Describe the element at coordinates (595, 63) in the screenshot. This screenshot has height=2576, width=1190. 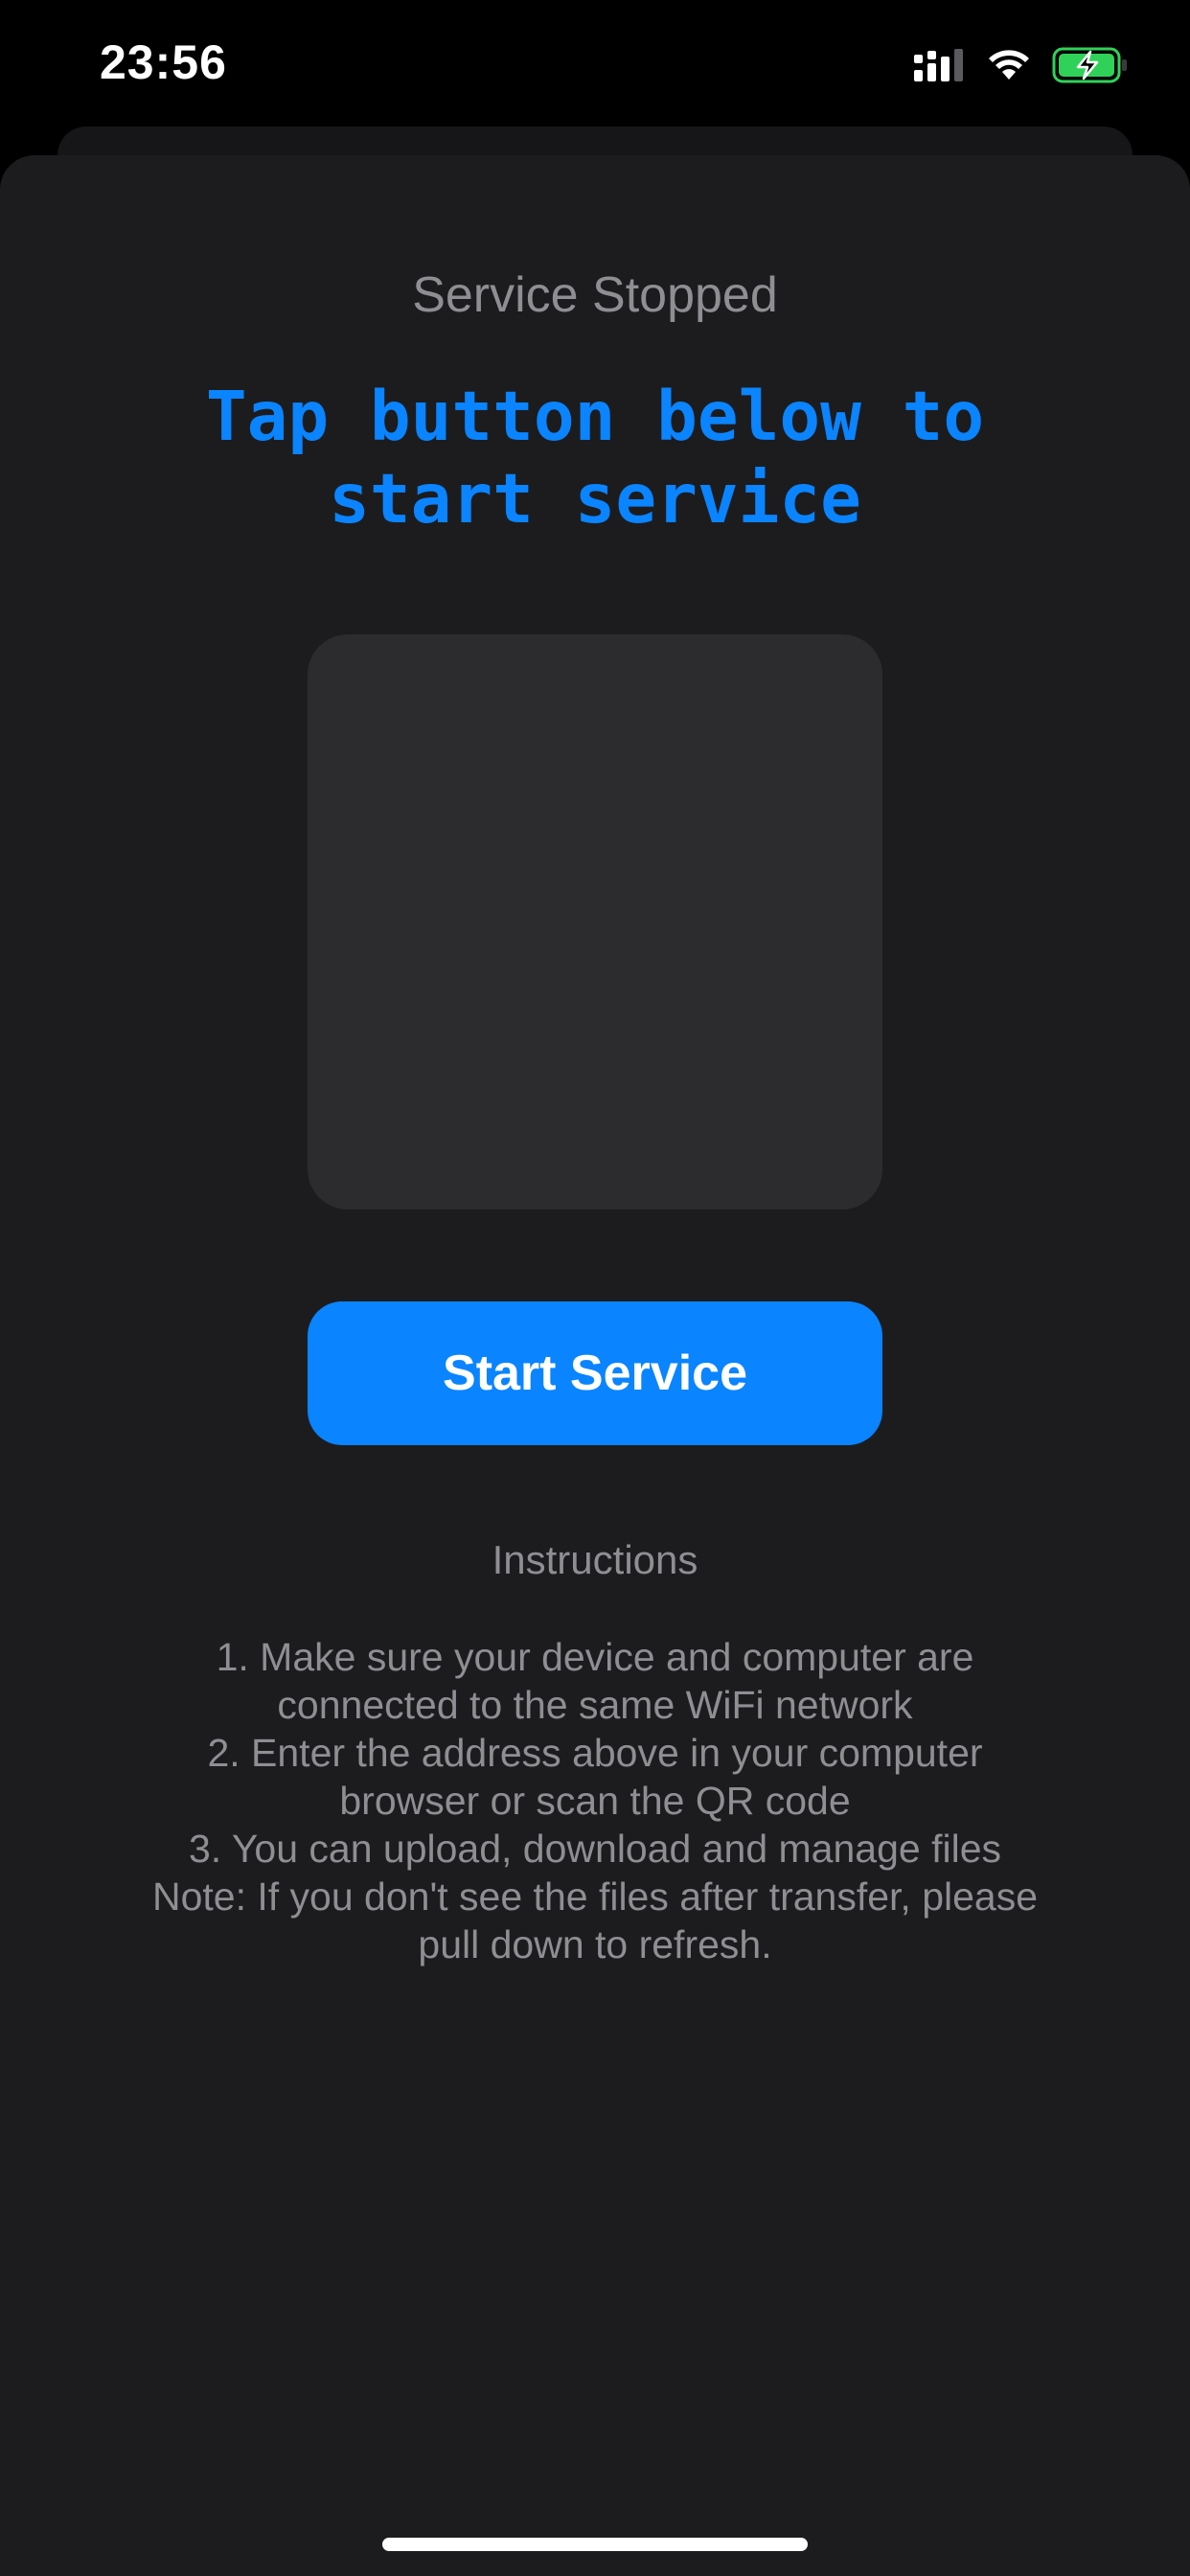
I see `status-bar: 23:56` at that location.